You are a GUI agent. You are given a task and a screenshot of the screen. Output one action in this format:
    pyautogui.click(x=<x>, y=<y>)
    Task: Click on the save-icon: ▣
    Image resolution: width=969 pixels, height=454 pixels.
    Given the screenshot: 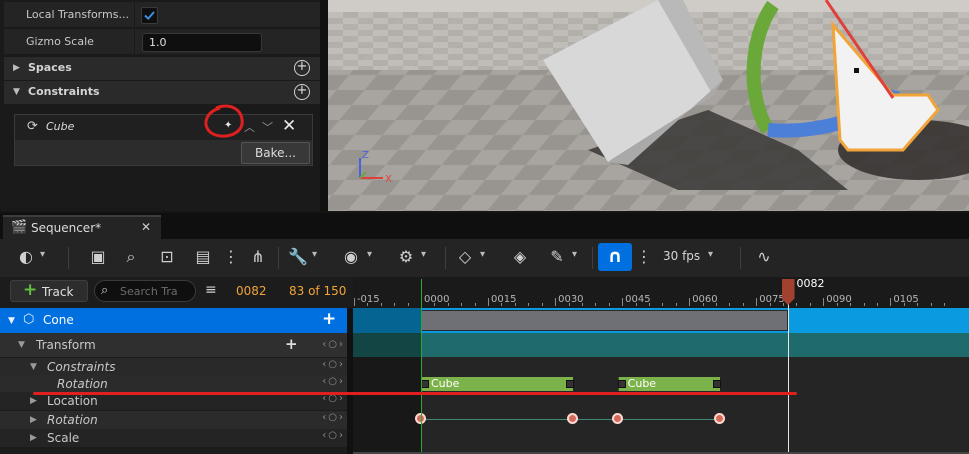 What is the action you would take?
    pyautogui.click(x=98, y=257)
    